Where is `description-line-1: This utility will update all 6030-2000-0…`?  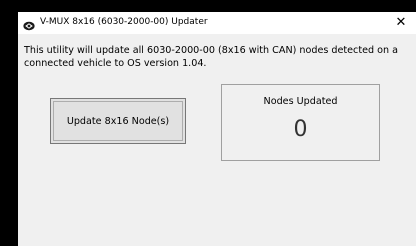
description-line-1: This utility will update all 6030-2000-0… is located at coordinates (211, 50).